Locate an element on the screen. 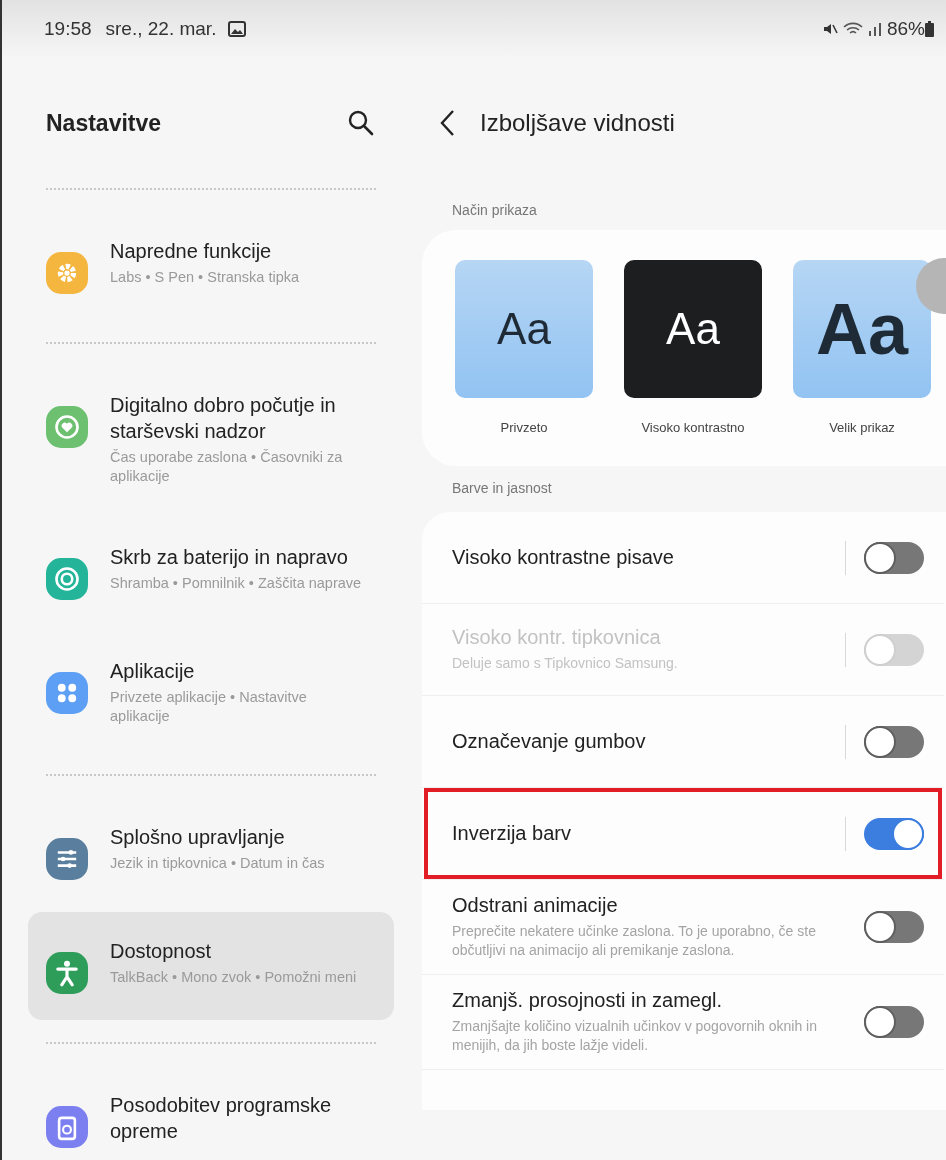  setting-title: Odstrani animacije is located at coordinates (535, 905).